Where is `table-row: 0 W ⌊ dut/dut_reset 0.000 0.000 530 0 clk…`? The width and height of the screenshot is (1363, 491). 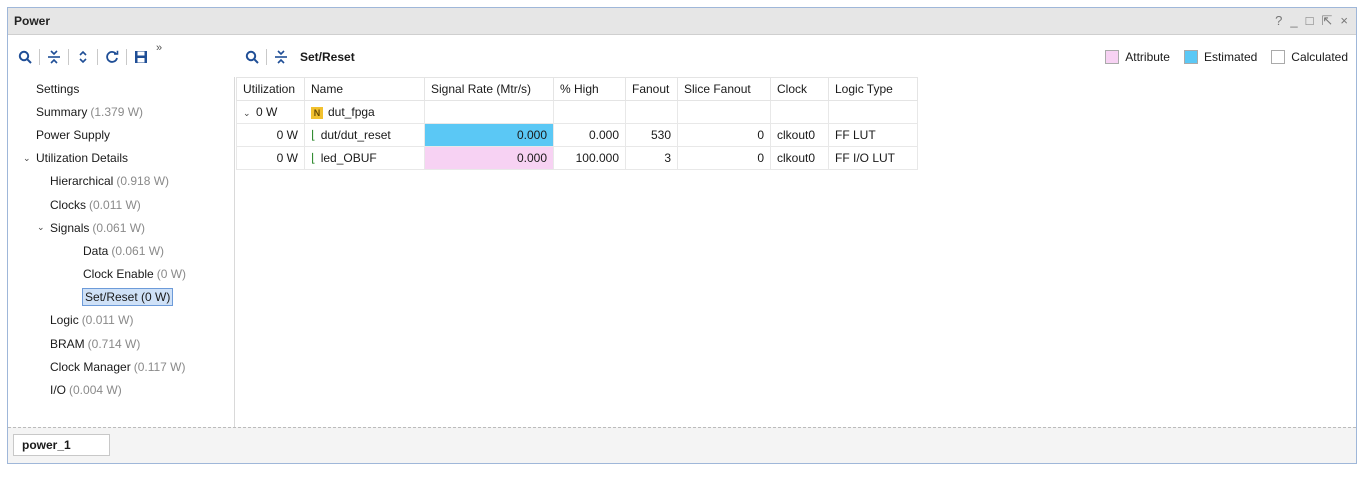
table-row: 0 W ⌊ dut/dut_reset 0.000 0.000 530 0 clk… is located at coordinates (577, 135).